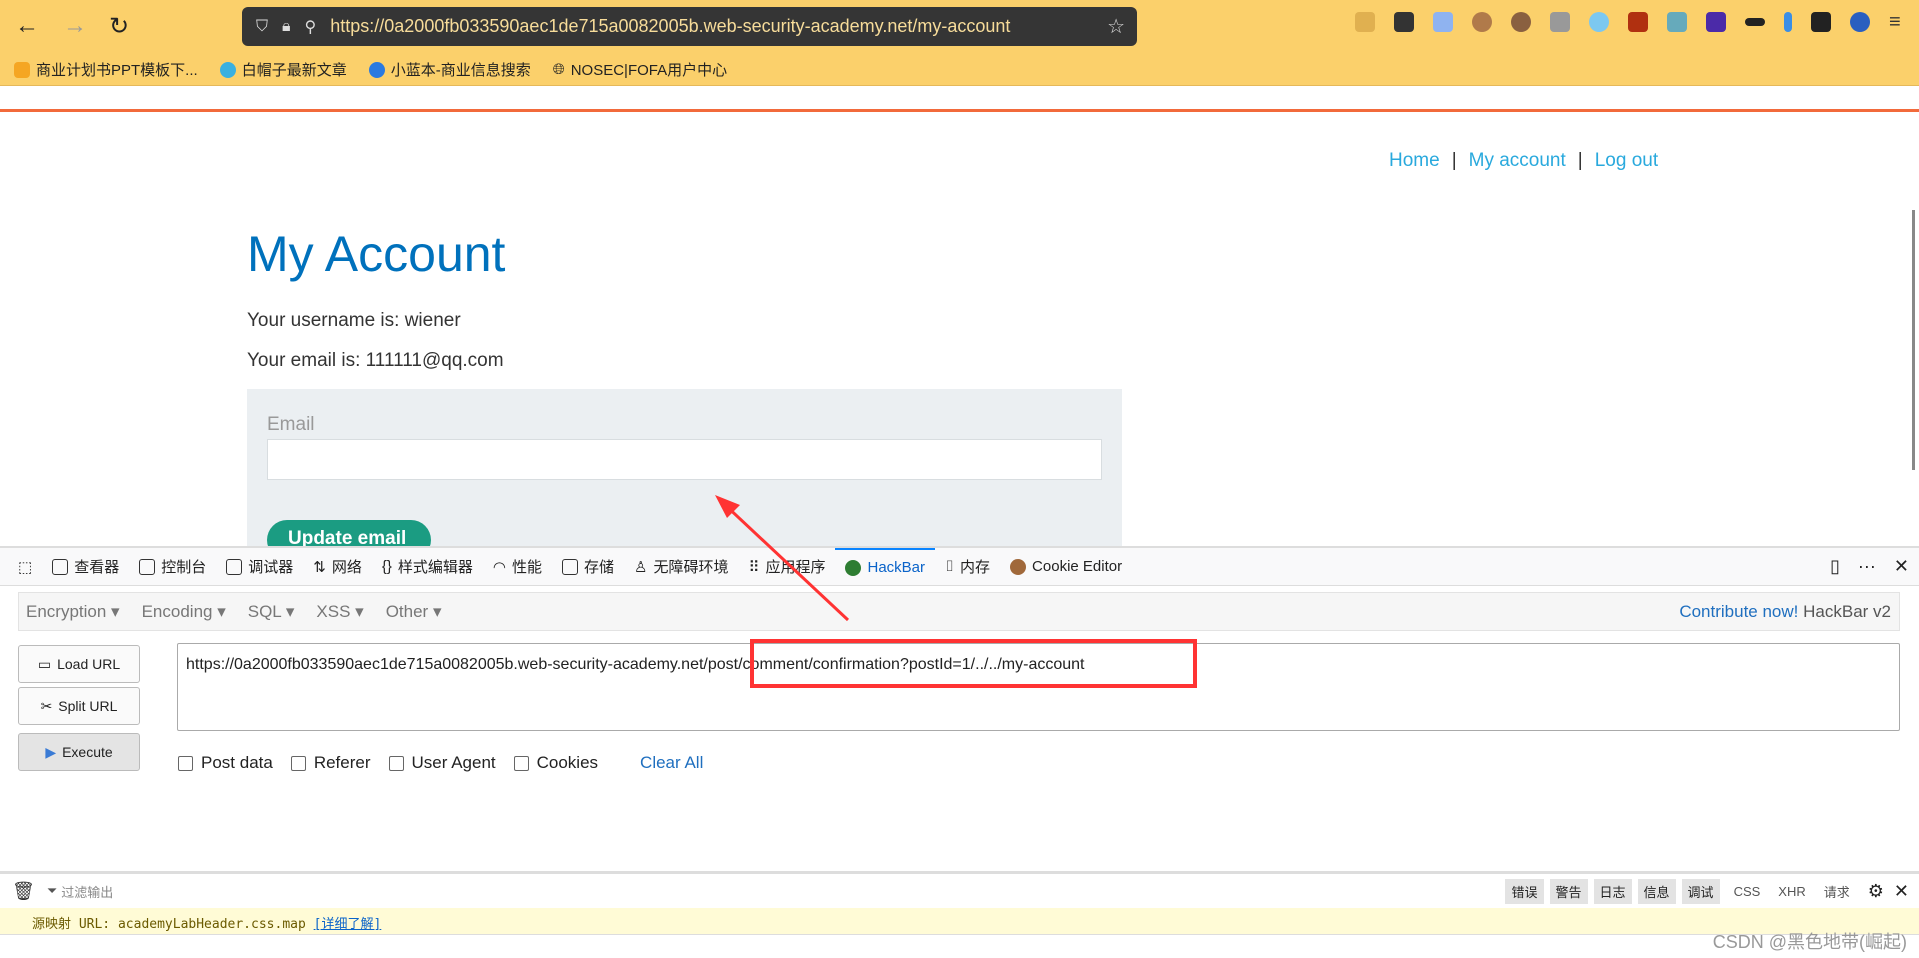 This screenshot has width=1919, height=958. Describe the element at coordinates (414, 612) in the screenshot. I see `menu-other: Other ▾` at that location.